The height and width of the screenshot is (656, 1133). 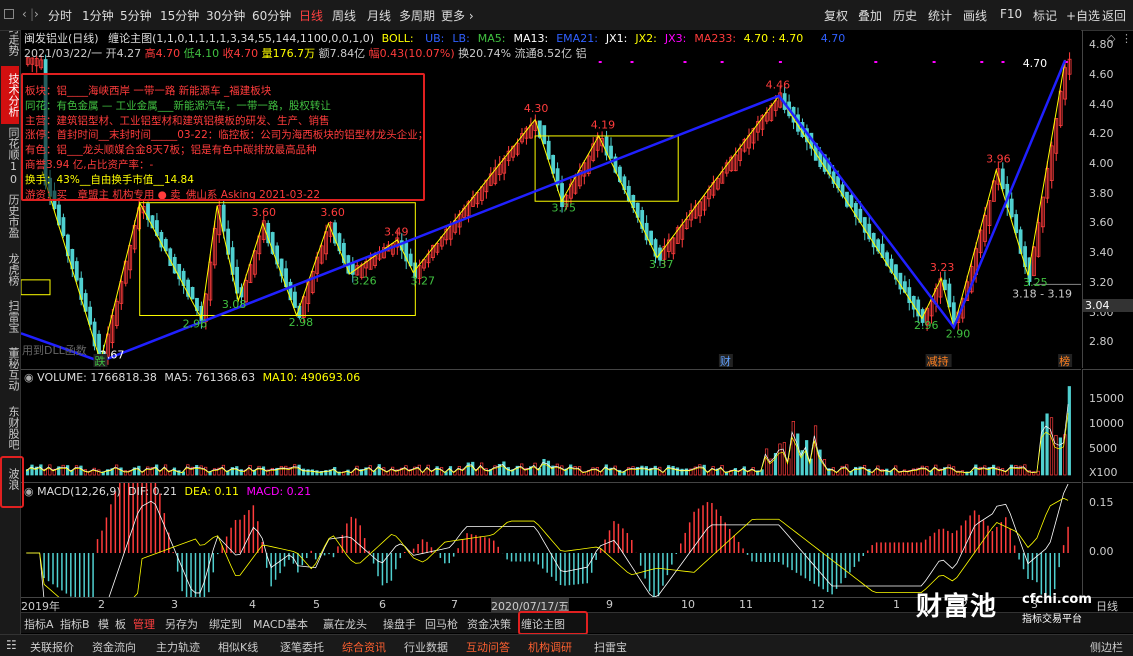 I want to click on period-tab-4: 30分钟, so click(x=225, y=15).